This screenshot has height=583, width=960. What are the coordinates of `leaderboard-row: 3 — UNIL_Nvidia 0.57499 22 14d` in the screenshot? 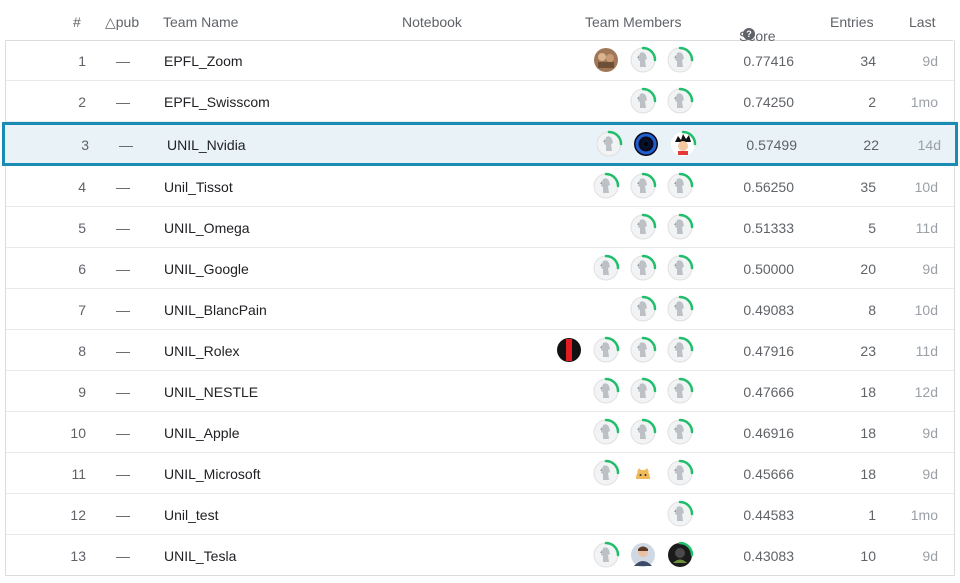 It's located at (480, 144).